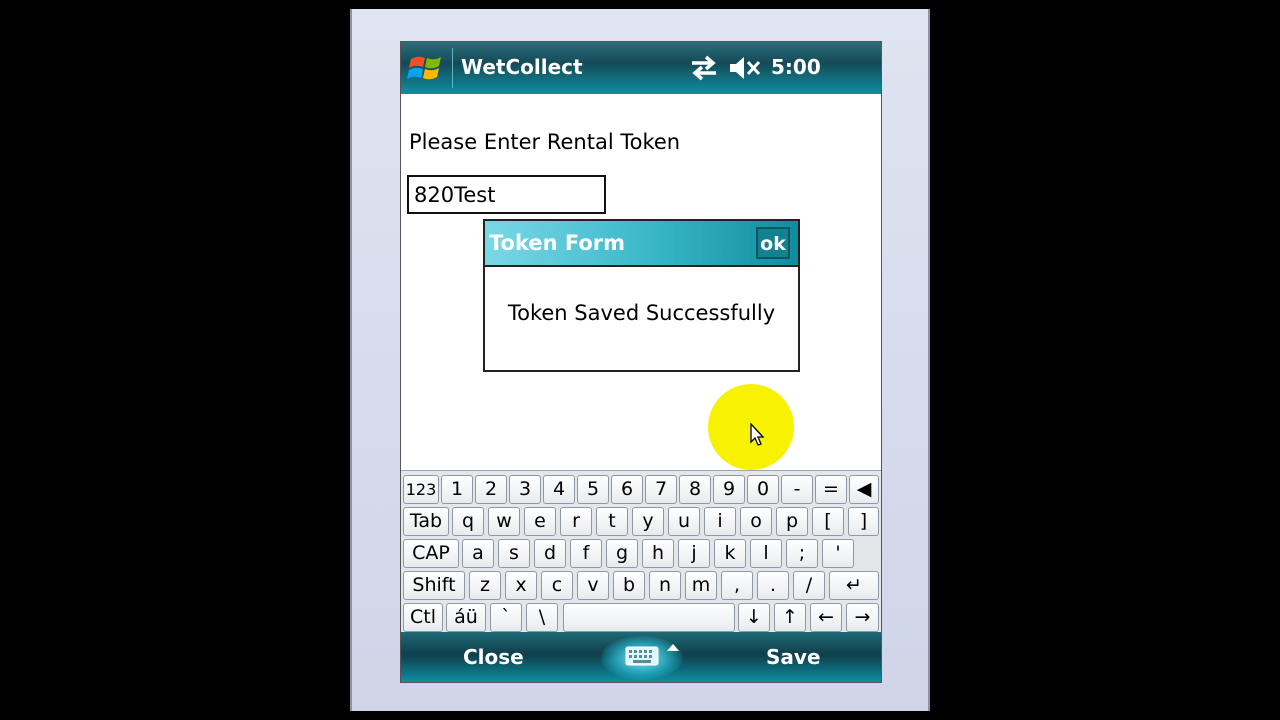 The image size is (1280, 720). Describe the element at coordinates (478, 553) in the screenshot. I see `key-a: a` at that location.